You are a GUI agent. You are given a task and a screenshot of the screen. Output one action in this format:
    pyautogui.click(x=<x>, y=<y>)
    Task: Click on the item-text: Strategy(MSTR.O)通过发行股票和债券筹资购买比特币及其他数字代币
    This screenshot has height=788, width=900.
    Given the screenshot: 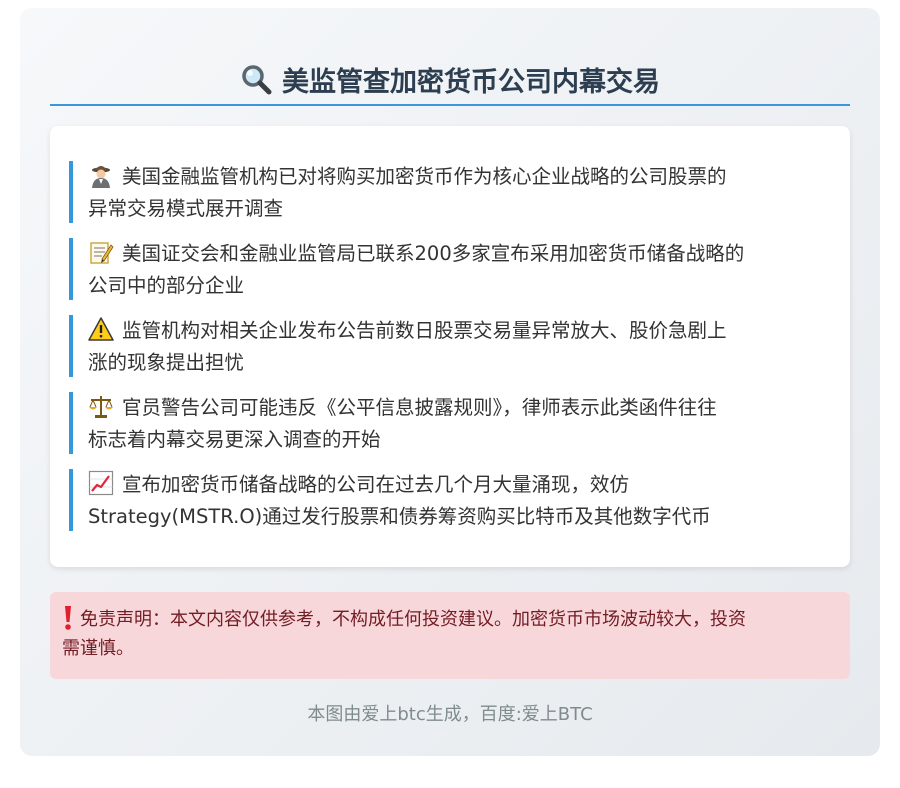 What is the action you would take?
    pyautogui.click(x=399, y=516)
    